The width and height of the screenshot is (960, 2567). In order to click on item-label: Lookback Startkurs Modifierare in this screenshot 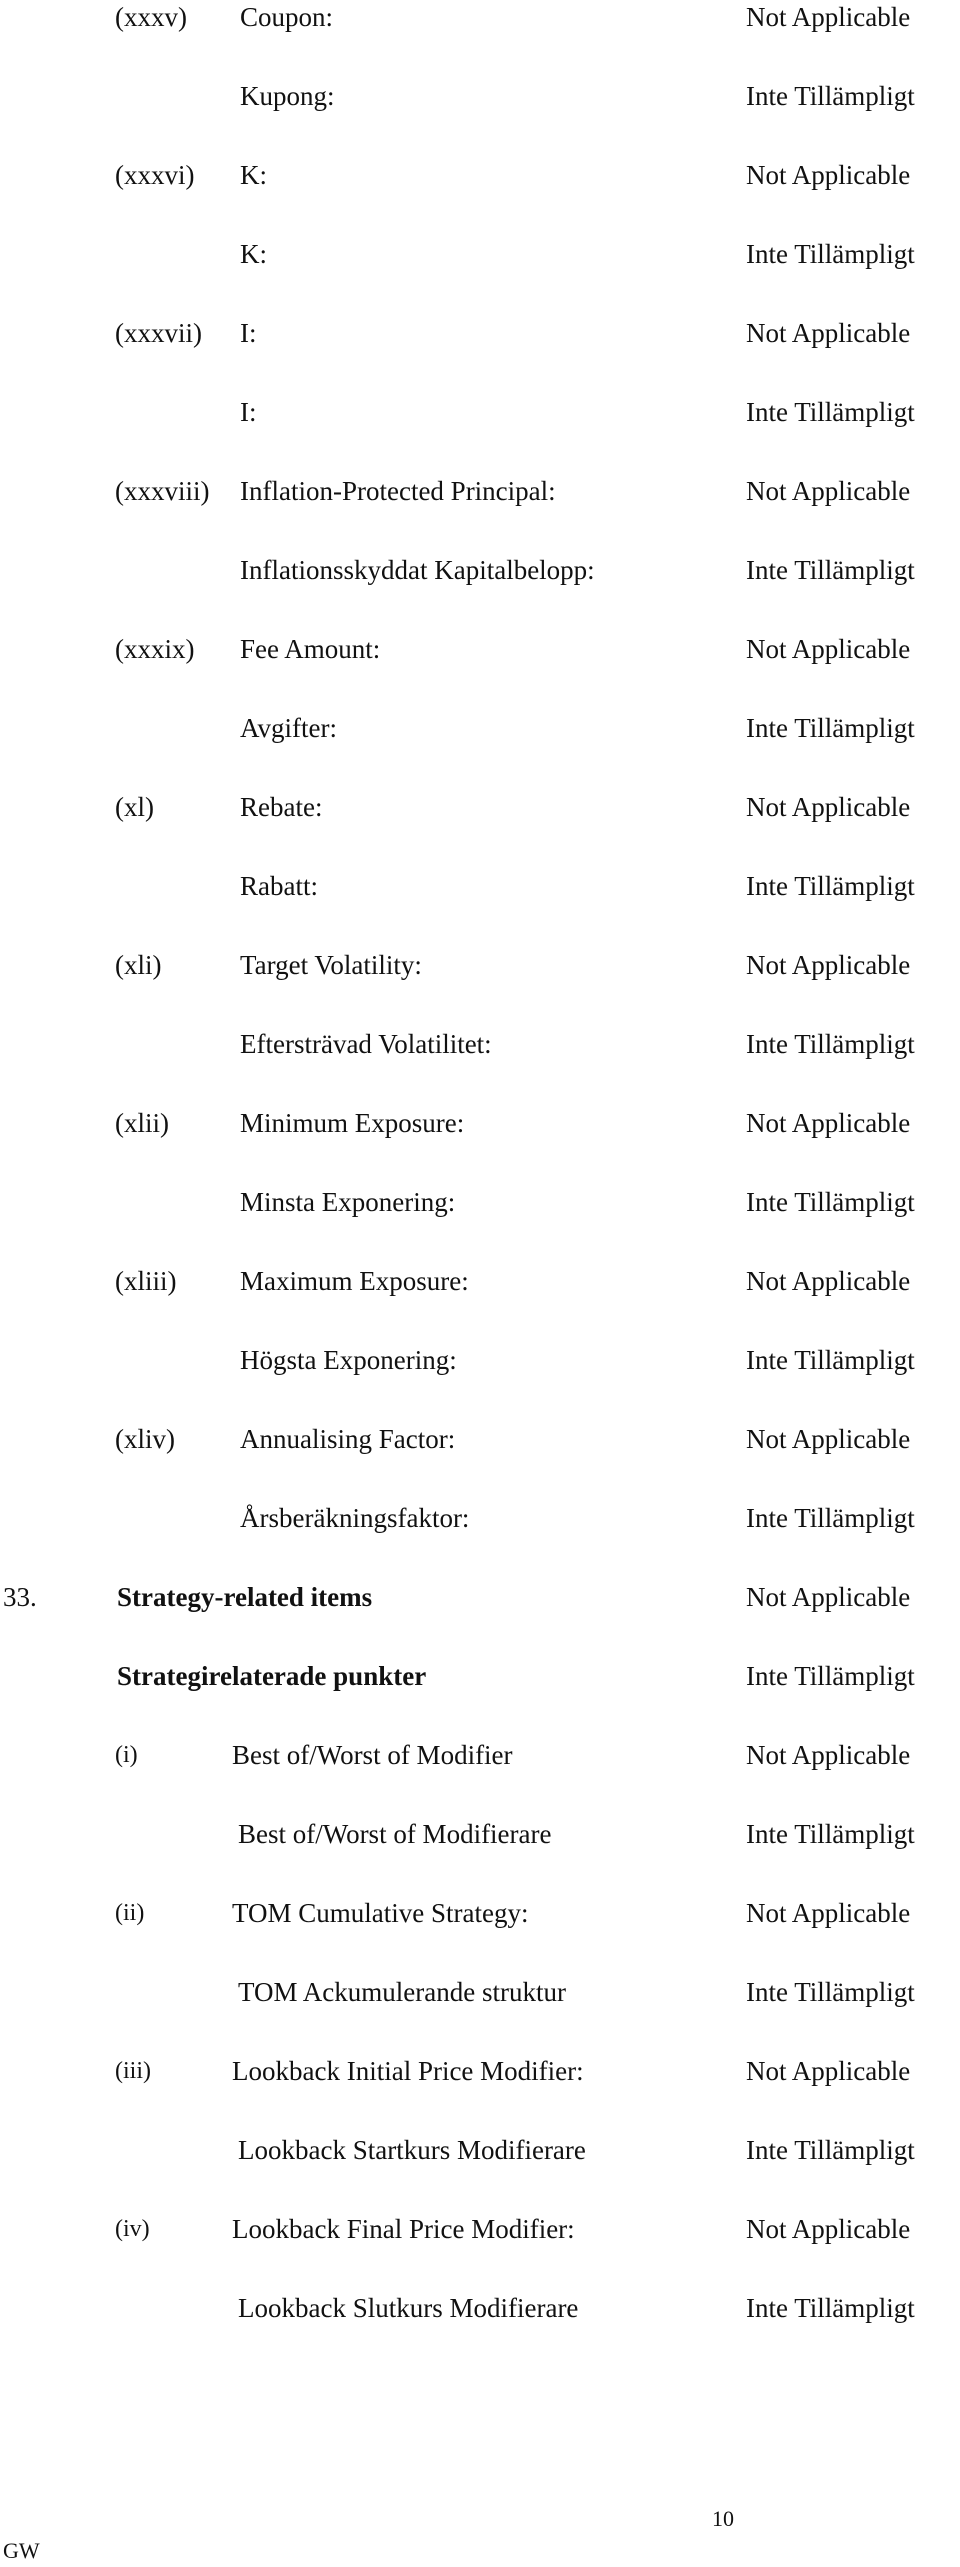, I will do `click(412, 2150)`.